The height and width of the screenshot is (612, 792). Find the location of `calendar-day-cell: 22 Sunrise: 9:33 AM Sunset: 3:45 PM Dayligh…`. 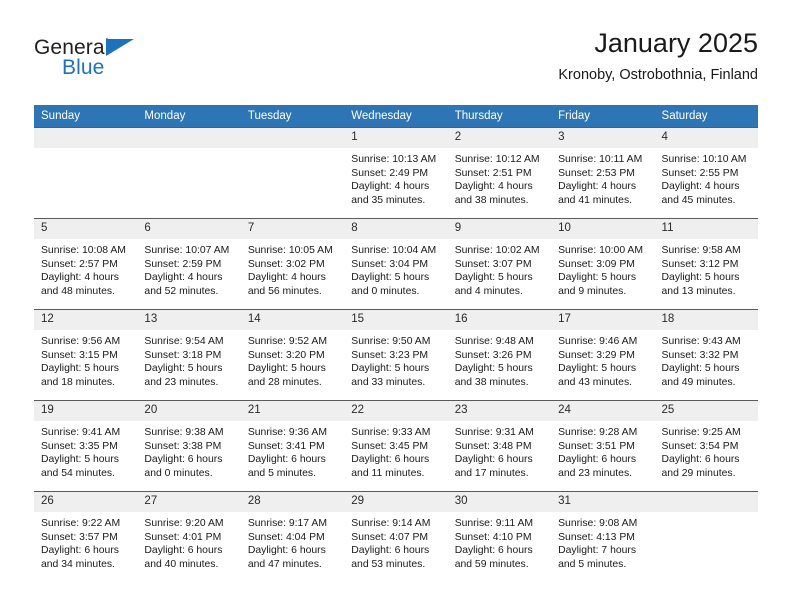

calendar-day-cell: 22 Sunrise: 9:33 AM Sunset: 3:45 PM Dayligh… is located at coordinates (396, 446).